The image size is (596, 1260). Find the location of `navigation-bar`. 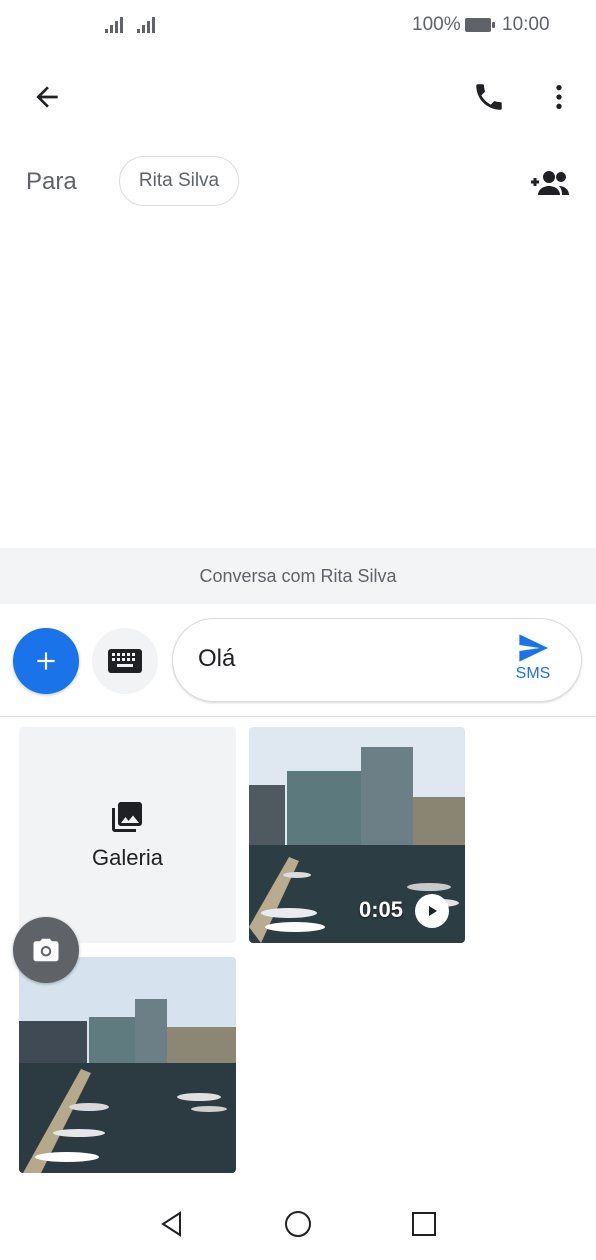

navigation-bar is located at coordinates (298, 1225).